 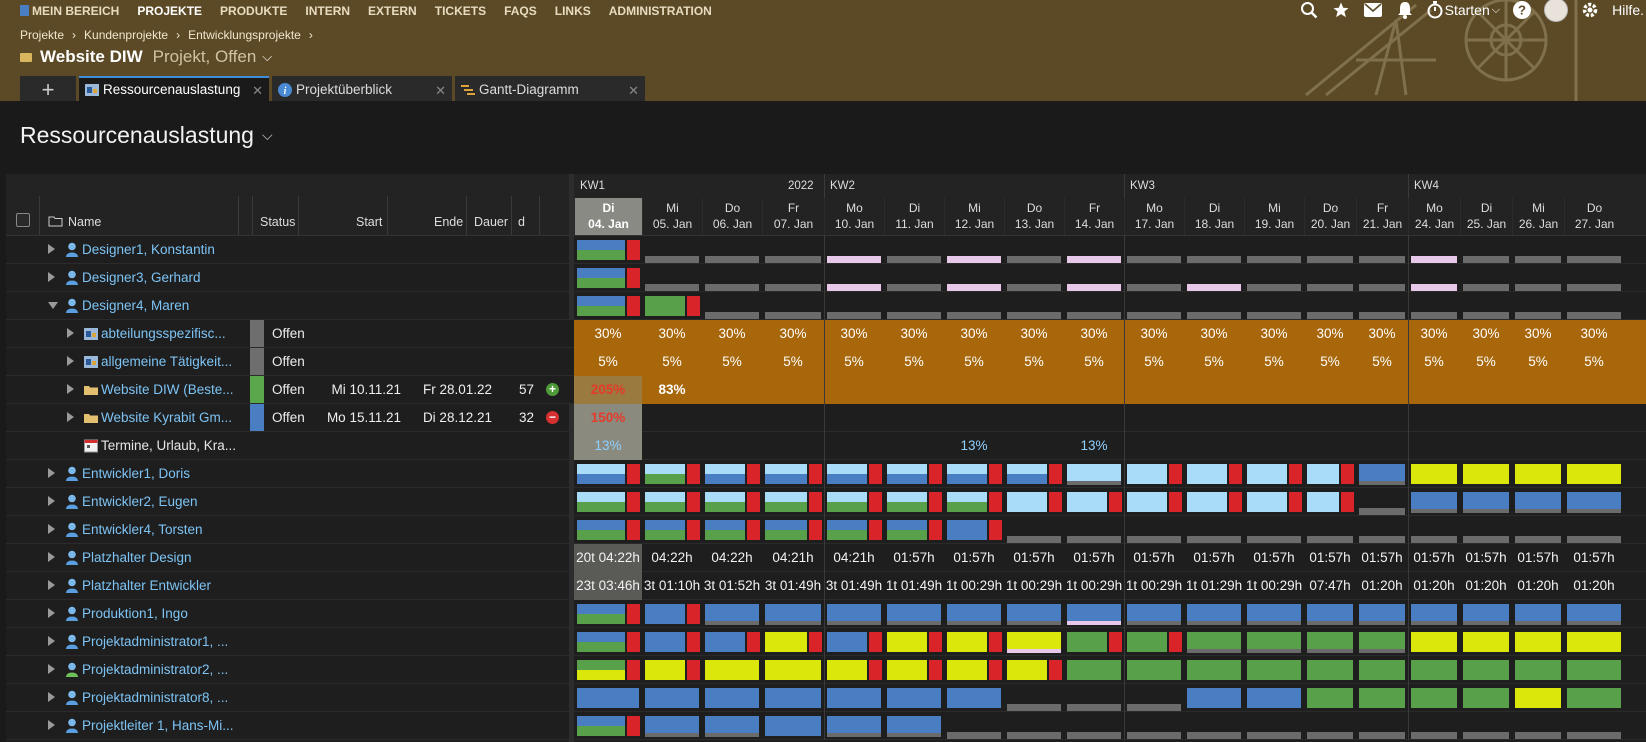 What do you see at coordinates (1382, 216) in the screenshot?
I see `day-header: Fr 21. Jan` at bounding box center [1382, 216].